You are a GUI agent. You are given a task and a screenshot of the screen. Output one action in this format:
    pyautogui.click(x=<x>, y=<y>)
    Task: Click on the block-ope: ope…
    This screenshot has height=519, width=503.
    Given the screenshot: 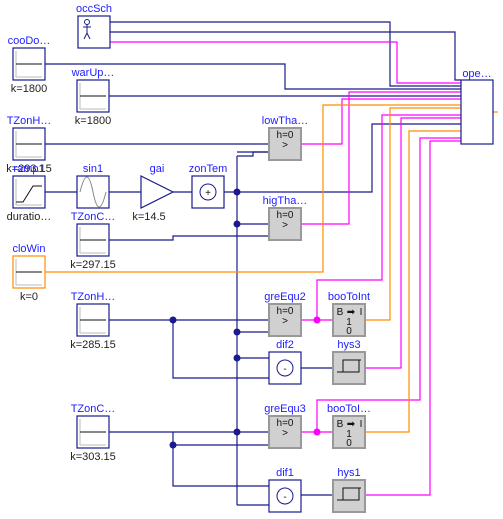 What is the action you would take?
    pyautogui.click(x=477, y=106)
    